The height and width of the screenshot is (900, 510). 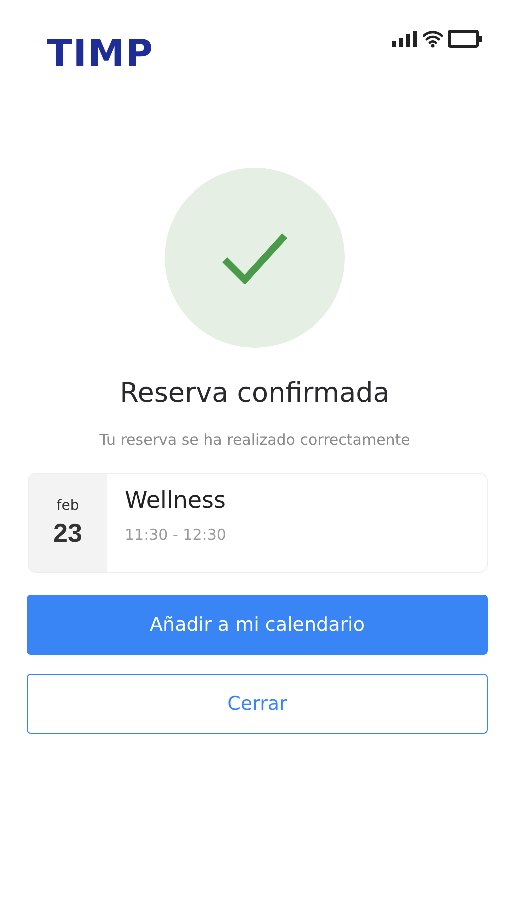 What do you see at coordinates (175, 535) in the screenshot?
I see `booking-time: 11:30 - 12:30` at bounding box center [175, 535].